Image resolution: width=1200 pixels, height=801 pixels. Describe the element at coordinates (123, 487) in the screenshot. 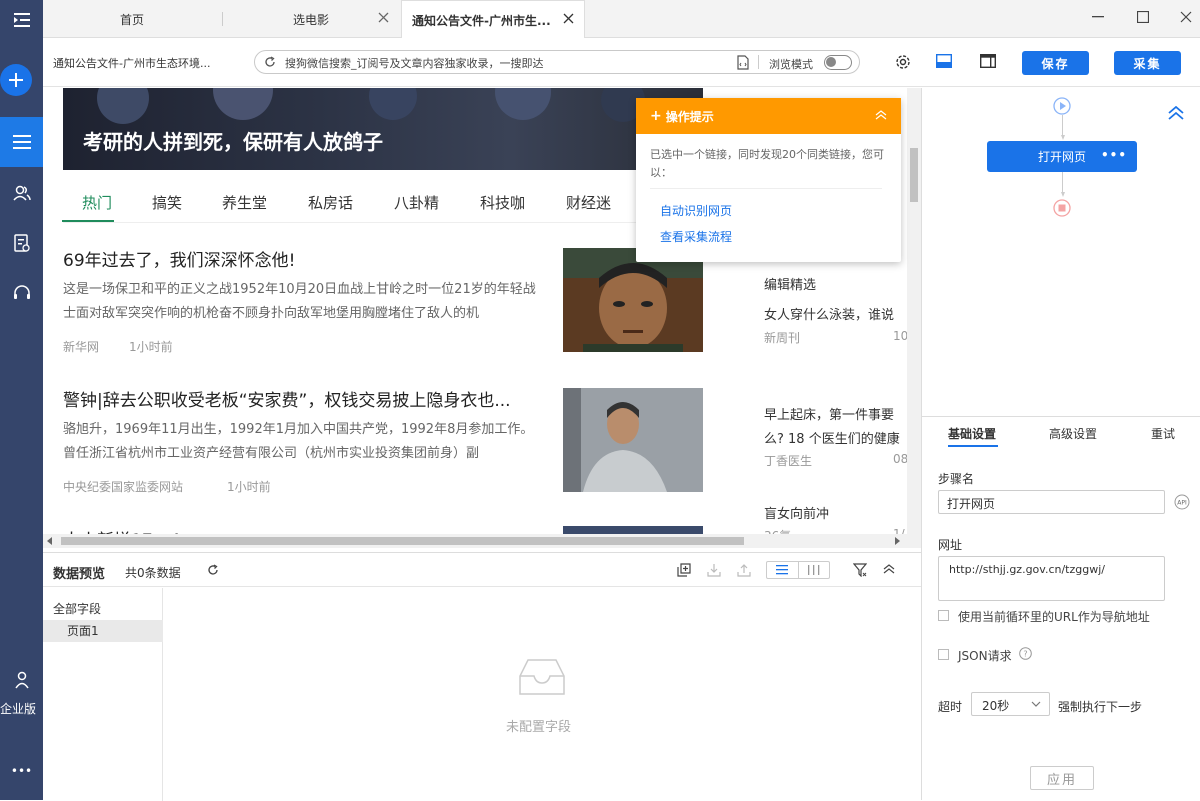

I see `article-source: 中央纪委国家监委网站` at that location.